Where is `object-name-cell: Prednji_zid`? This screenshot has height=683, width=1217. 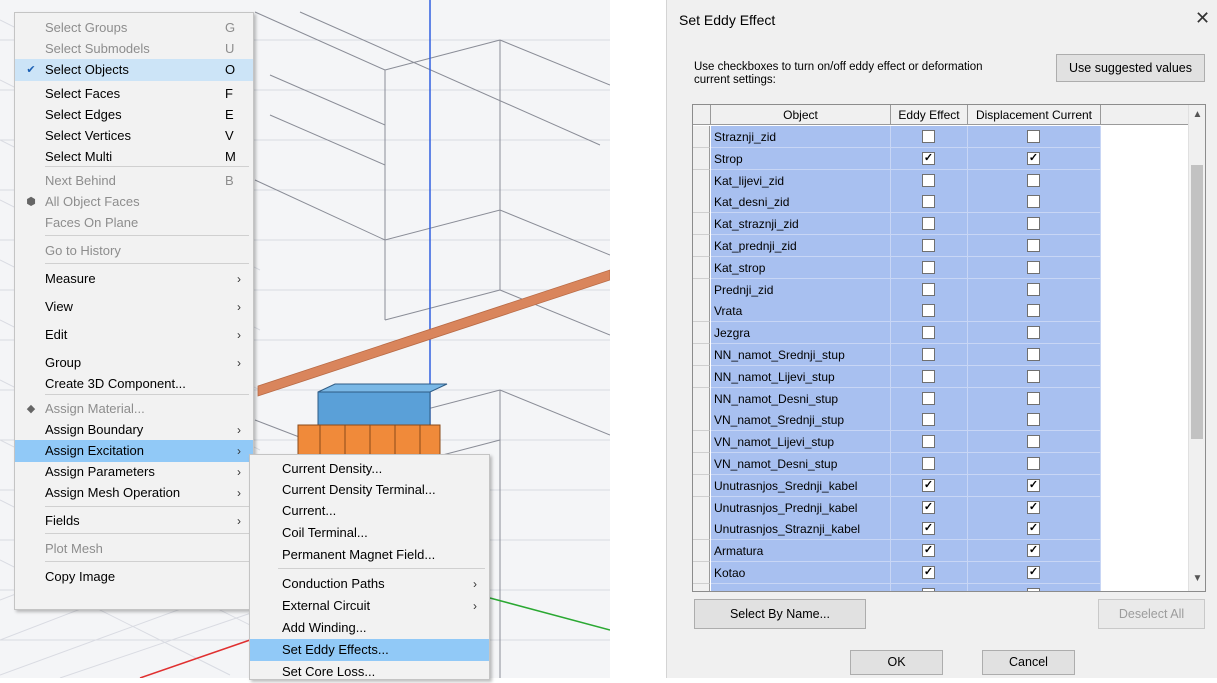
object-name-cell: Prednji_zid is located at coordinates (801, 289).